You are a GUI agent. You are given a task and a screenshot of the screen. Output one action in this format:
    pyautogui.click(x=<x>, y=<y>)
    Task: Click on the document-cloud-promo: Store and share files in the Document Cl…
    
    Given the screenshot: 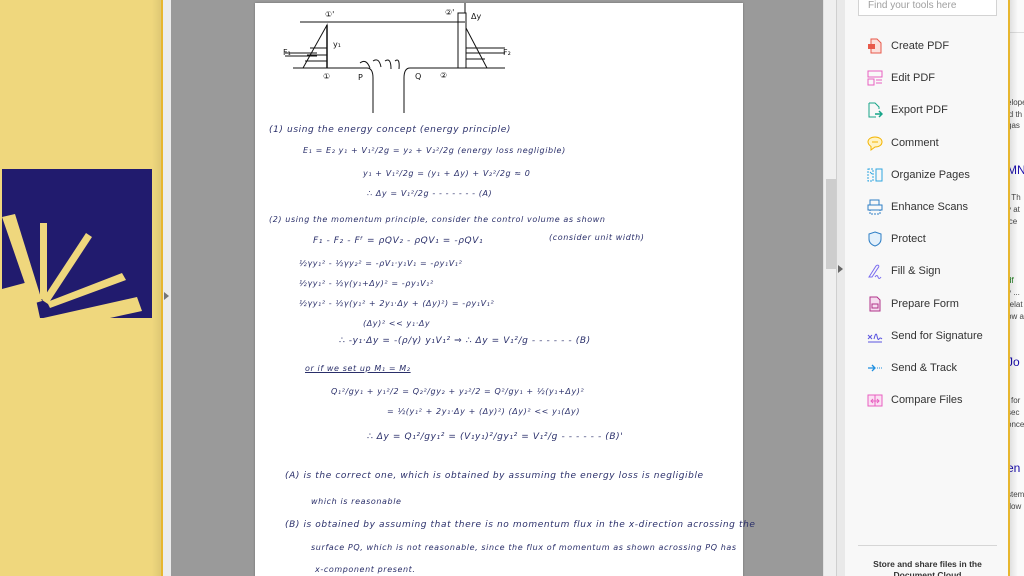 What is the action you would take?
    pyautogui.click(x=927, y=567)
    